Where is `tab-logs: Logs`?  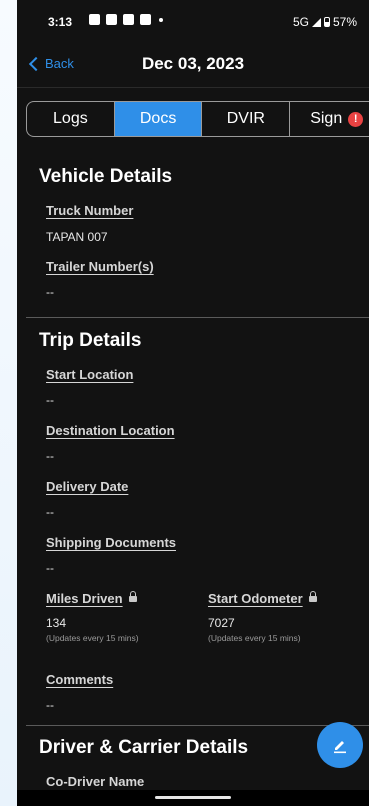 tab-logs: Logs is located at coordinates (71, 119).